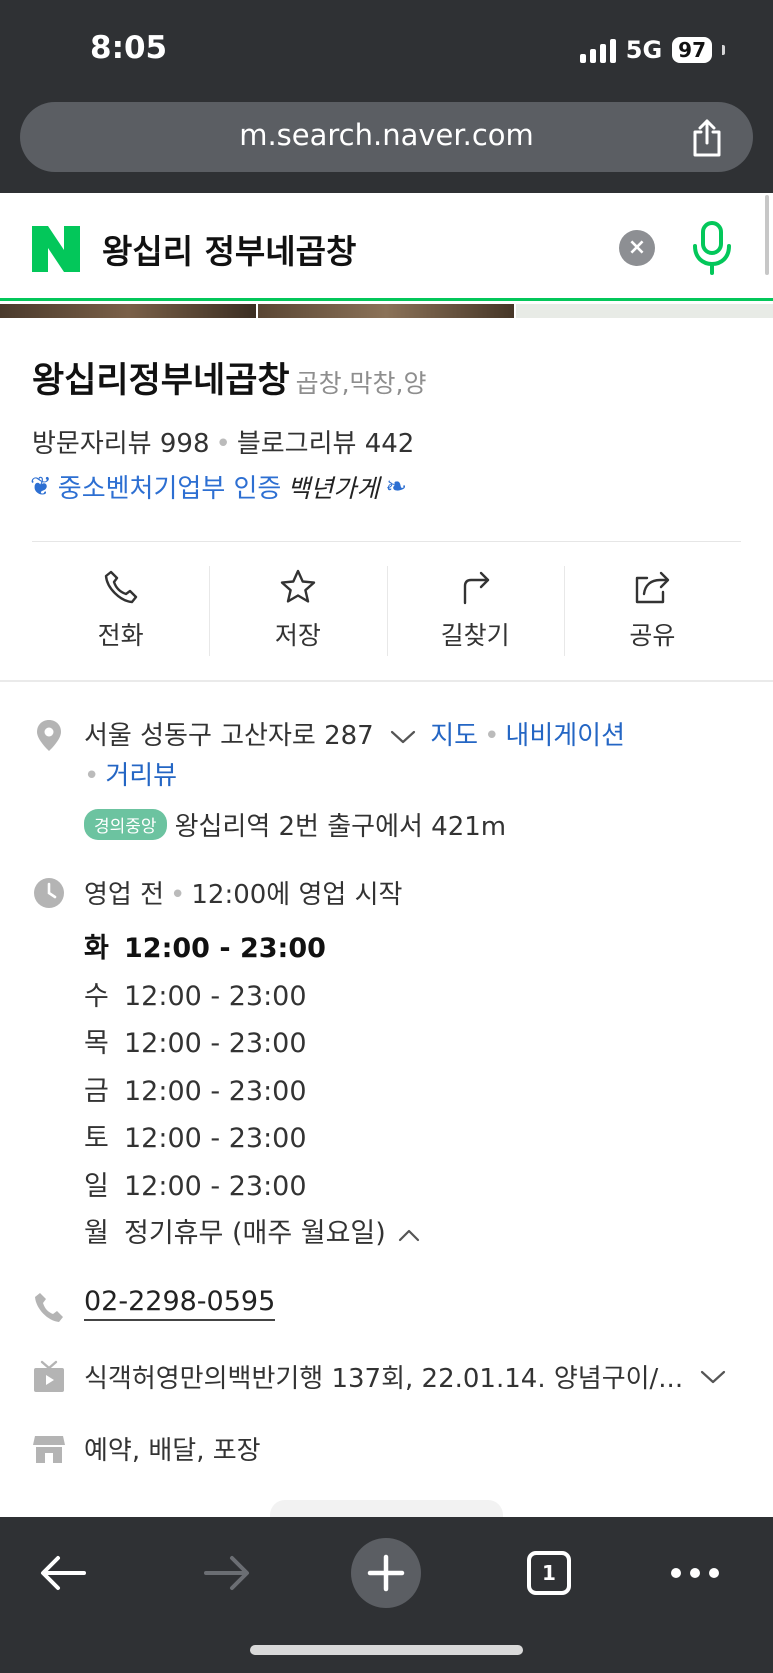 The width and height of the screenshot is (773, 1673). I want to click on address-bar: m.search.naver.com, so click(386, 137).